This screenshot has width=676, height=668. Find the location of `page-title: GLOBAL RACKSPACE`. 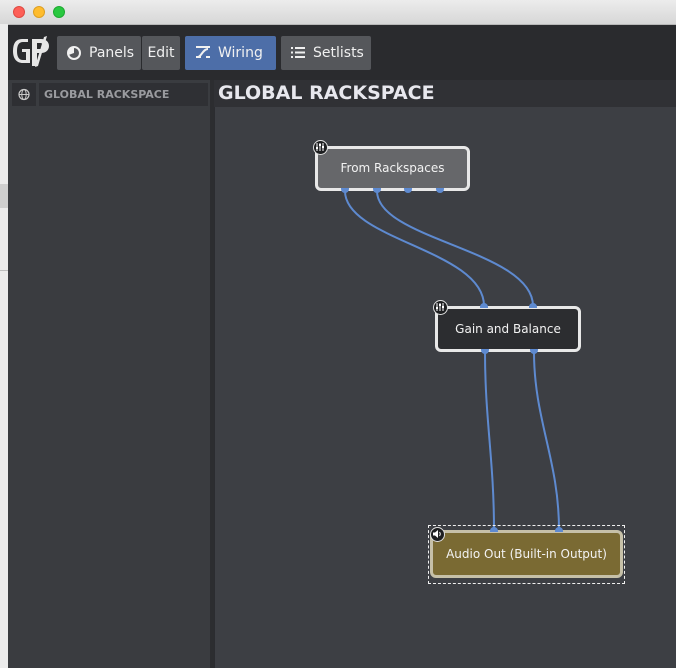

page-title: GLOBAL RACKSPACE is located at coordinates (326, 93).